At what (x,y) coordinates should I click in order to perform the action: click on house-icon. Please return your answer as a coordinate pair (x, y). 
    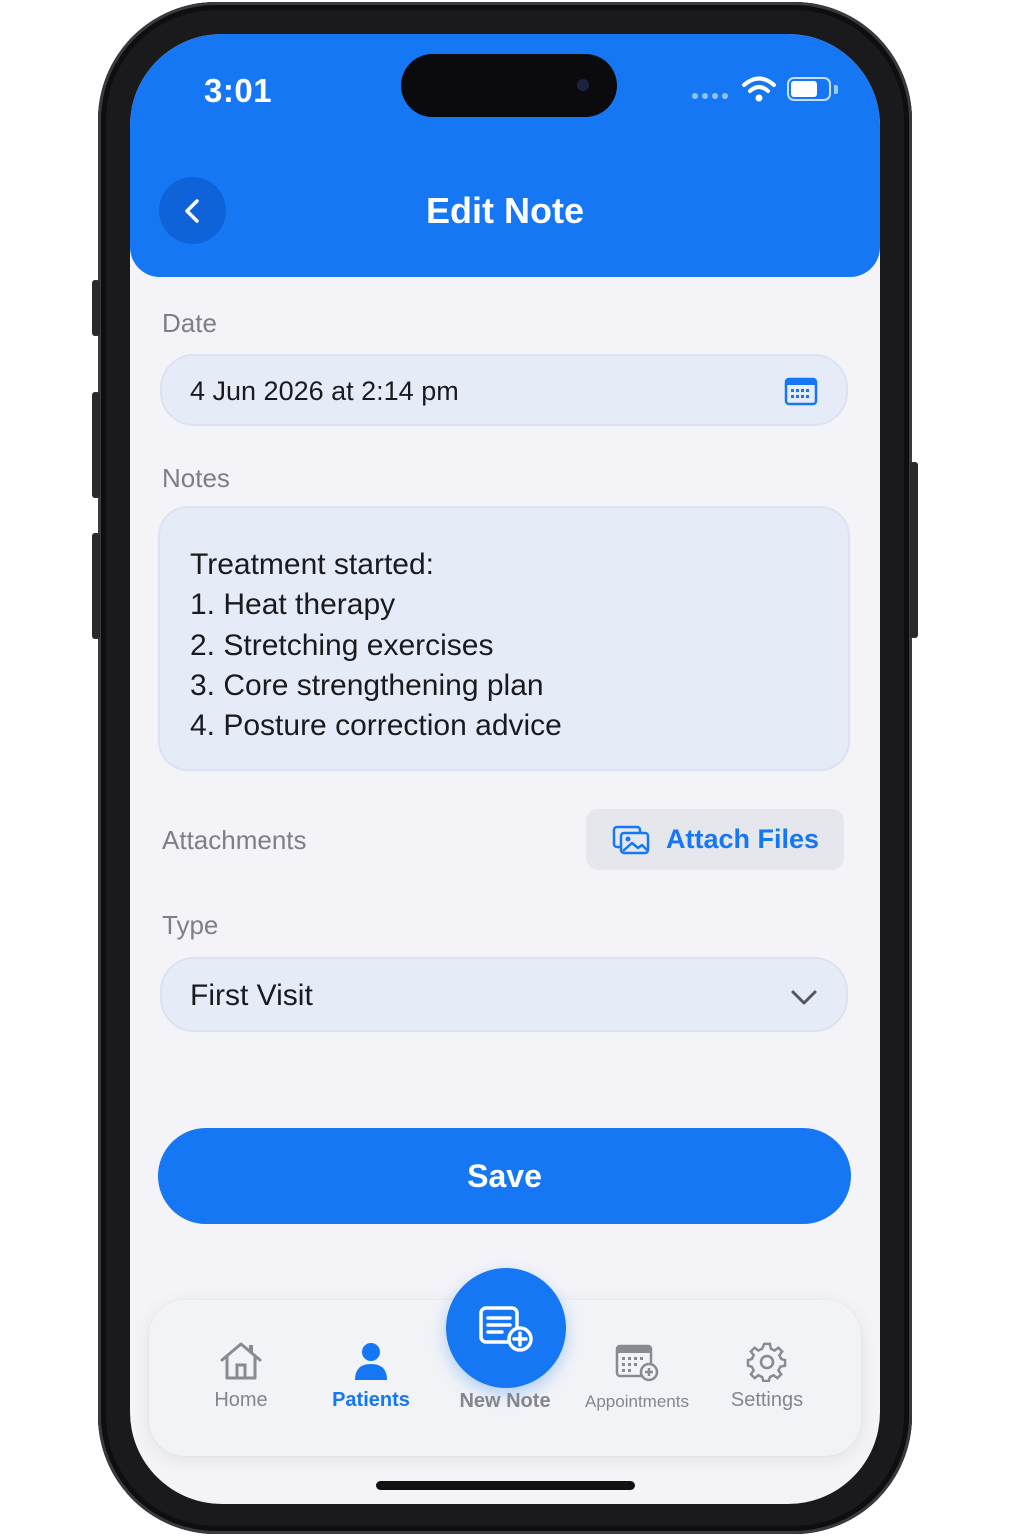
    Looking at the image, I should click on (241, 1361).